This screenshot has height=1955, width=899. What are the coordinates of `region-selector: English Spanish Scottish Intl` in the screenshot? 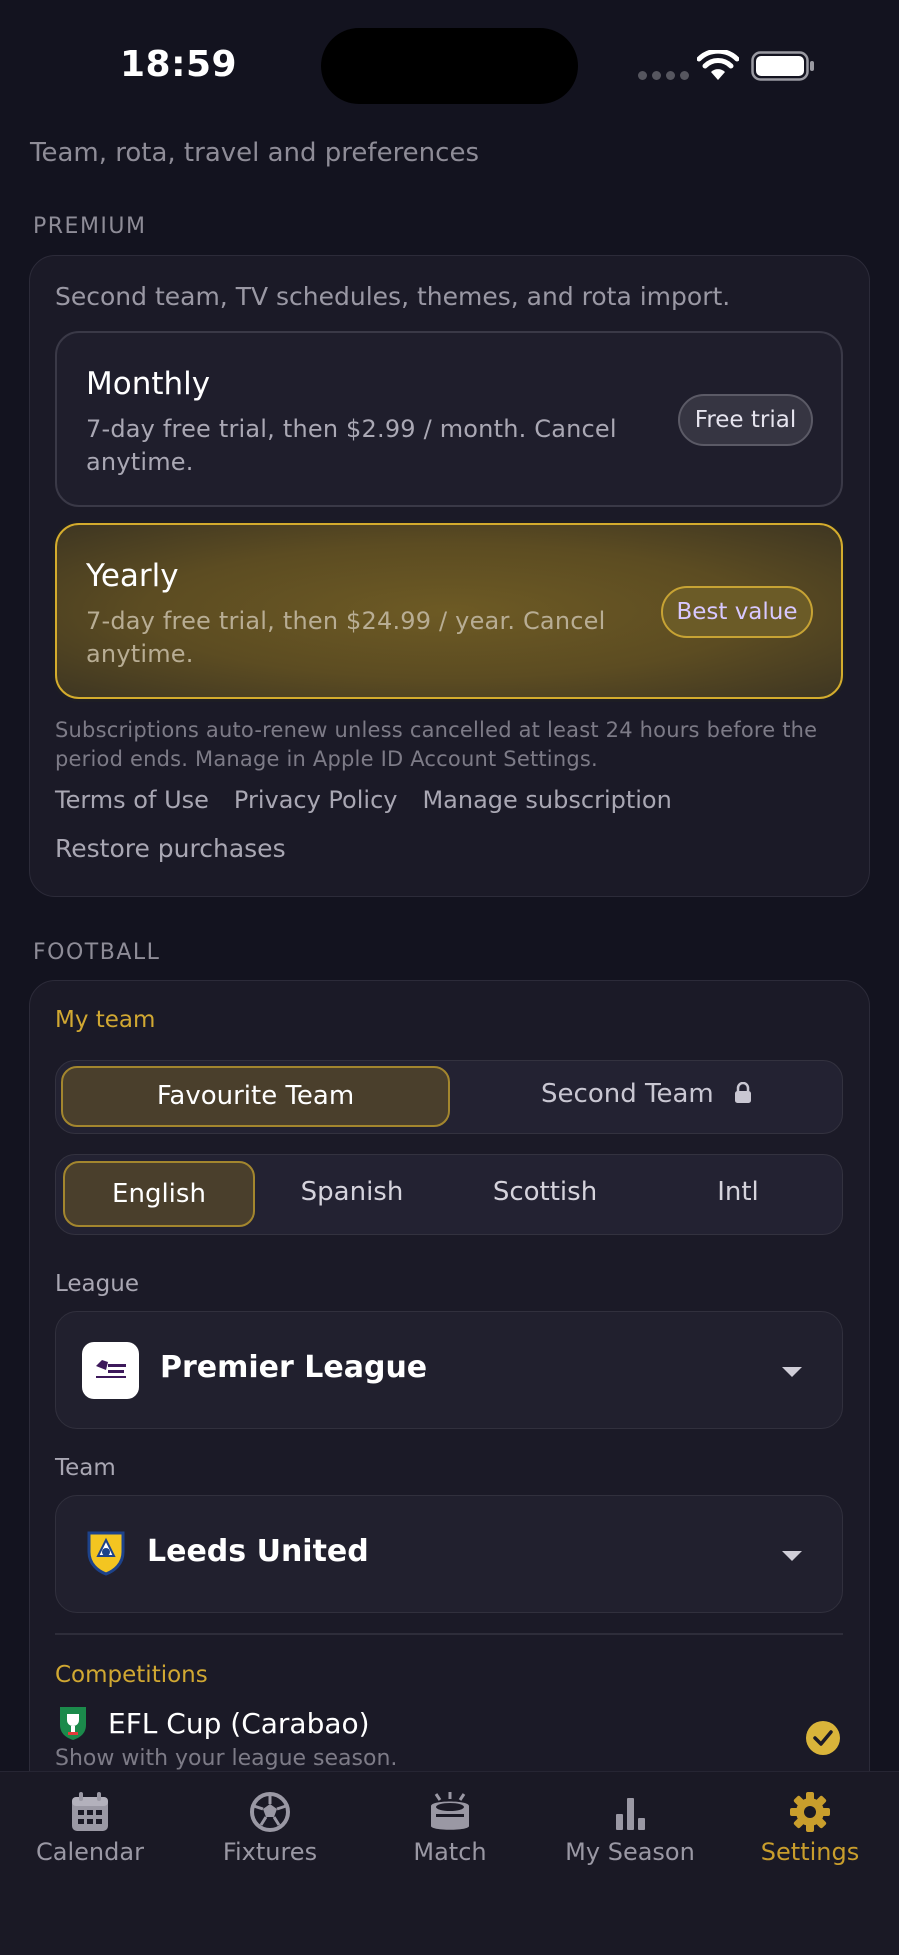 It's located at (449, 1194).